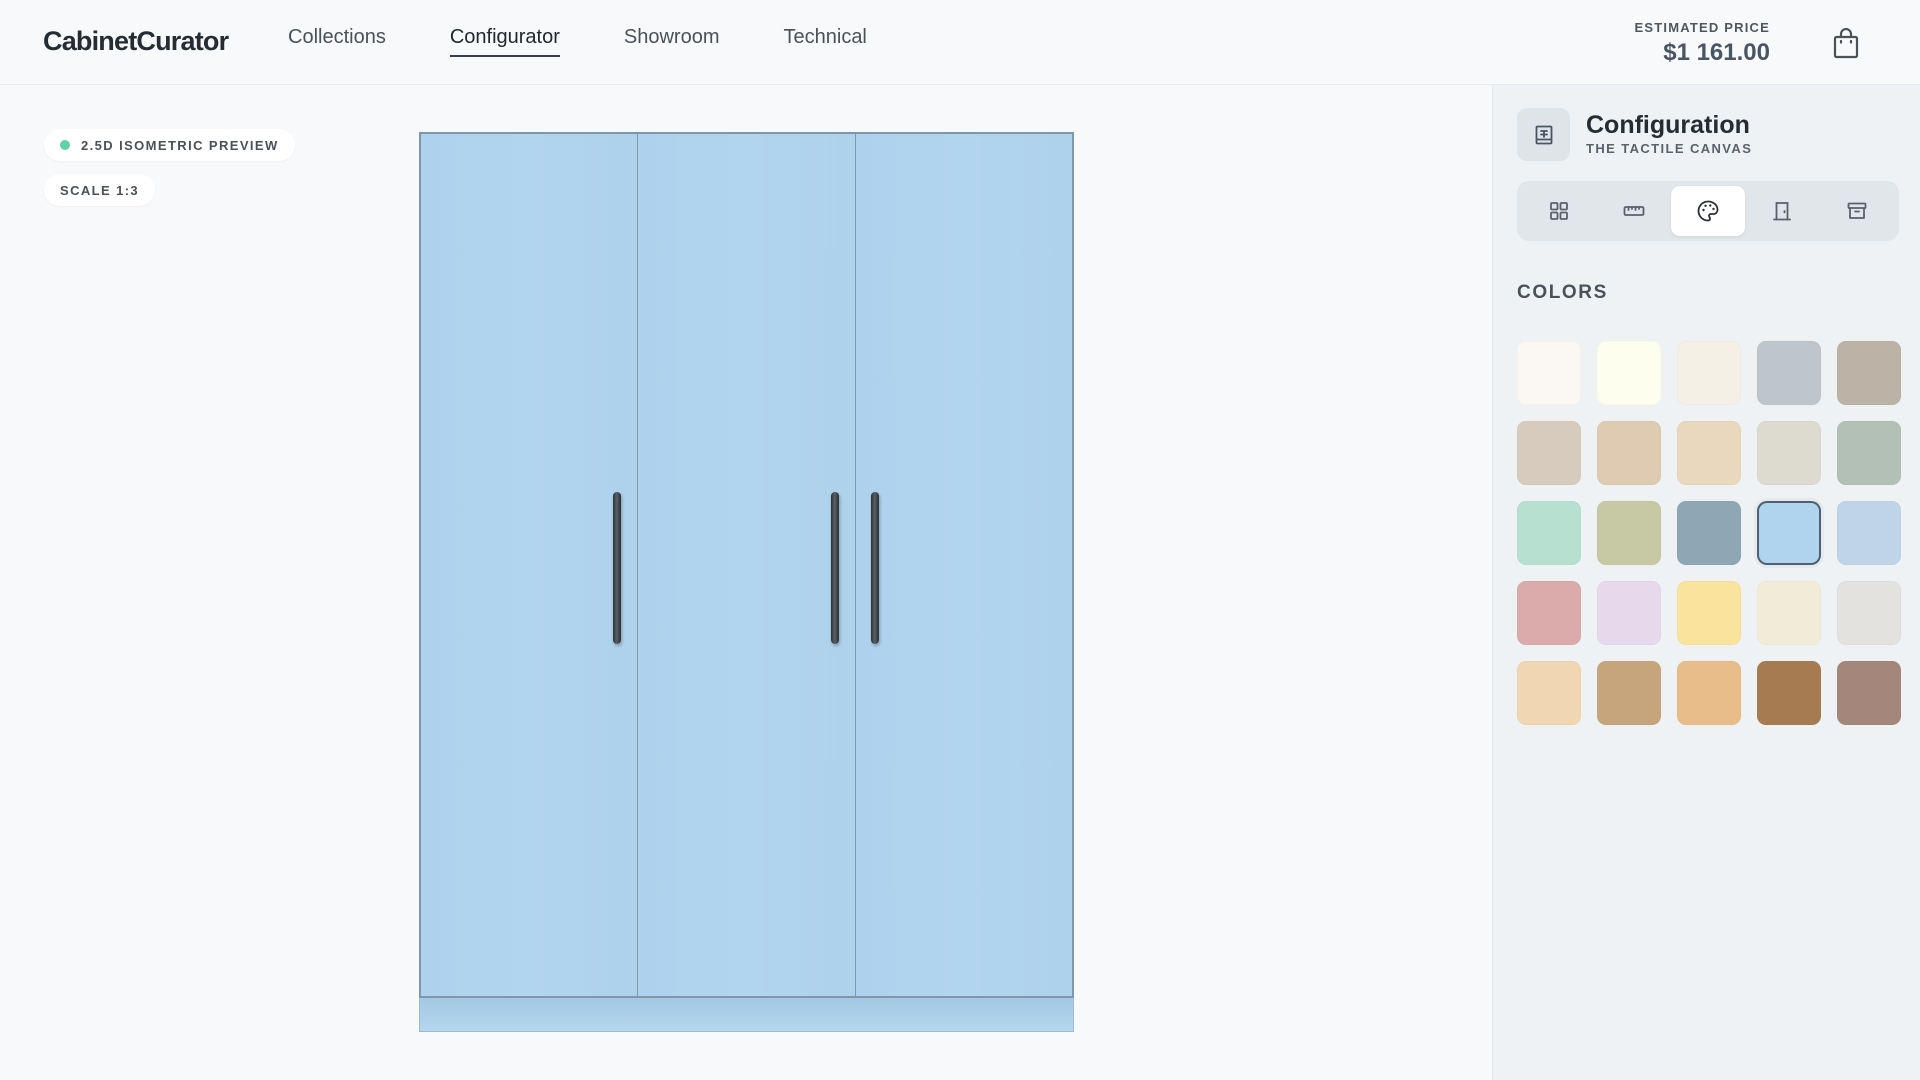 The image size is (1920, 1080). I want to click on price-value: $1 161.00, so click(1716, 52).